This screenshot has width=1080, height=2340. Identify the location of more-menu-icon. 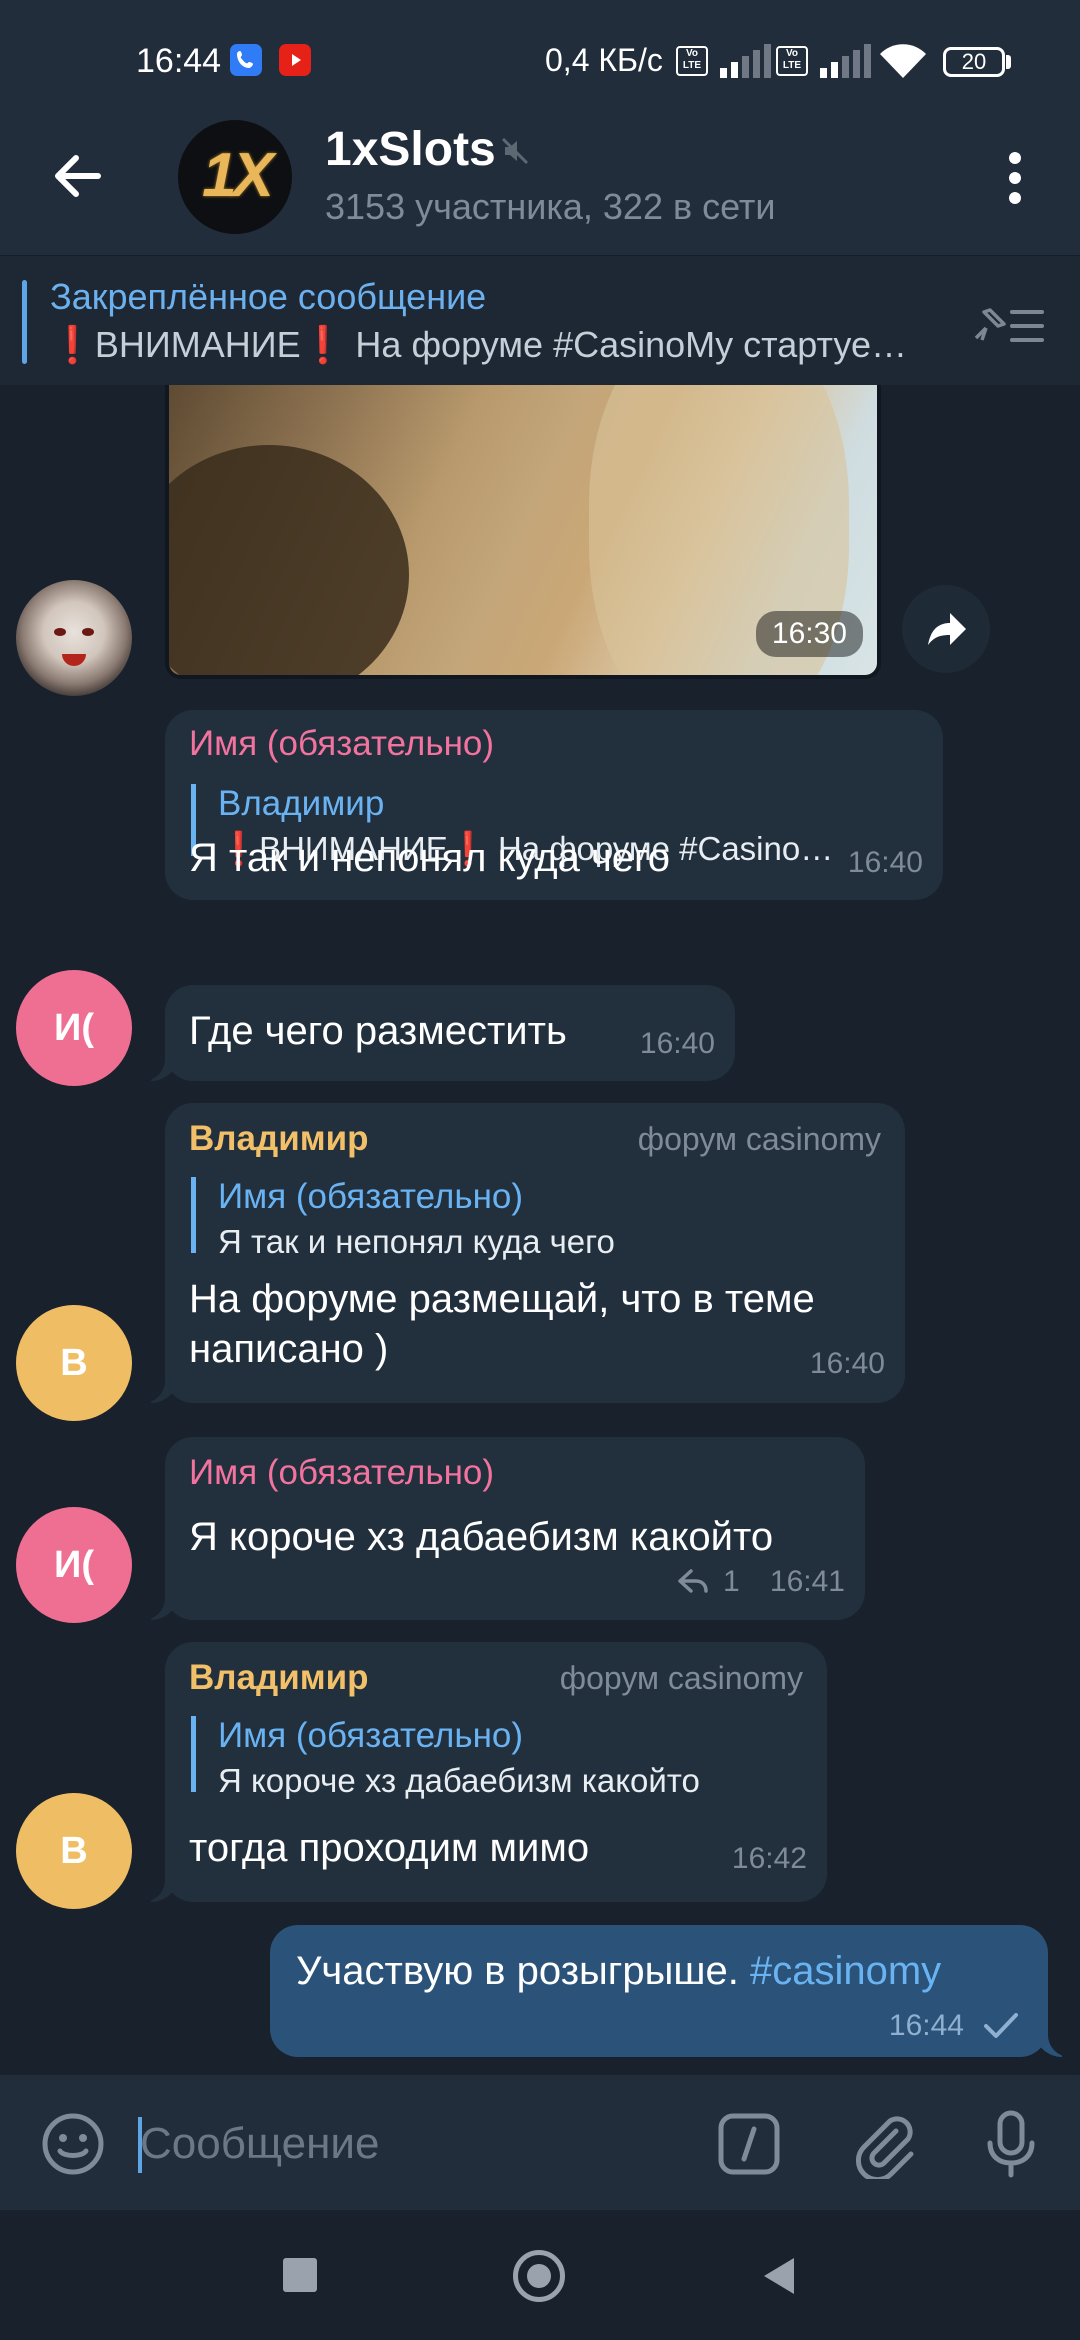
(1015, 178).